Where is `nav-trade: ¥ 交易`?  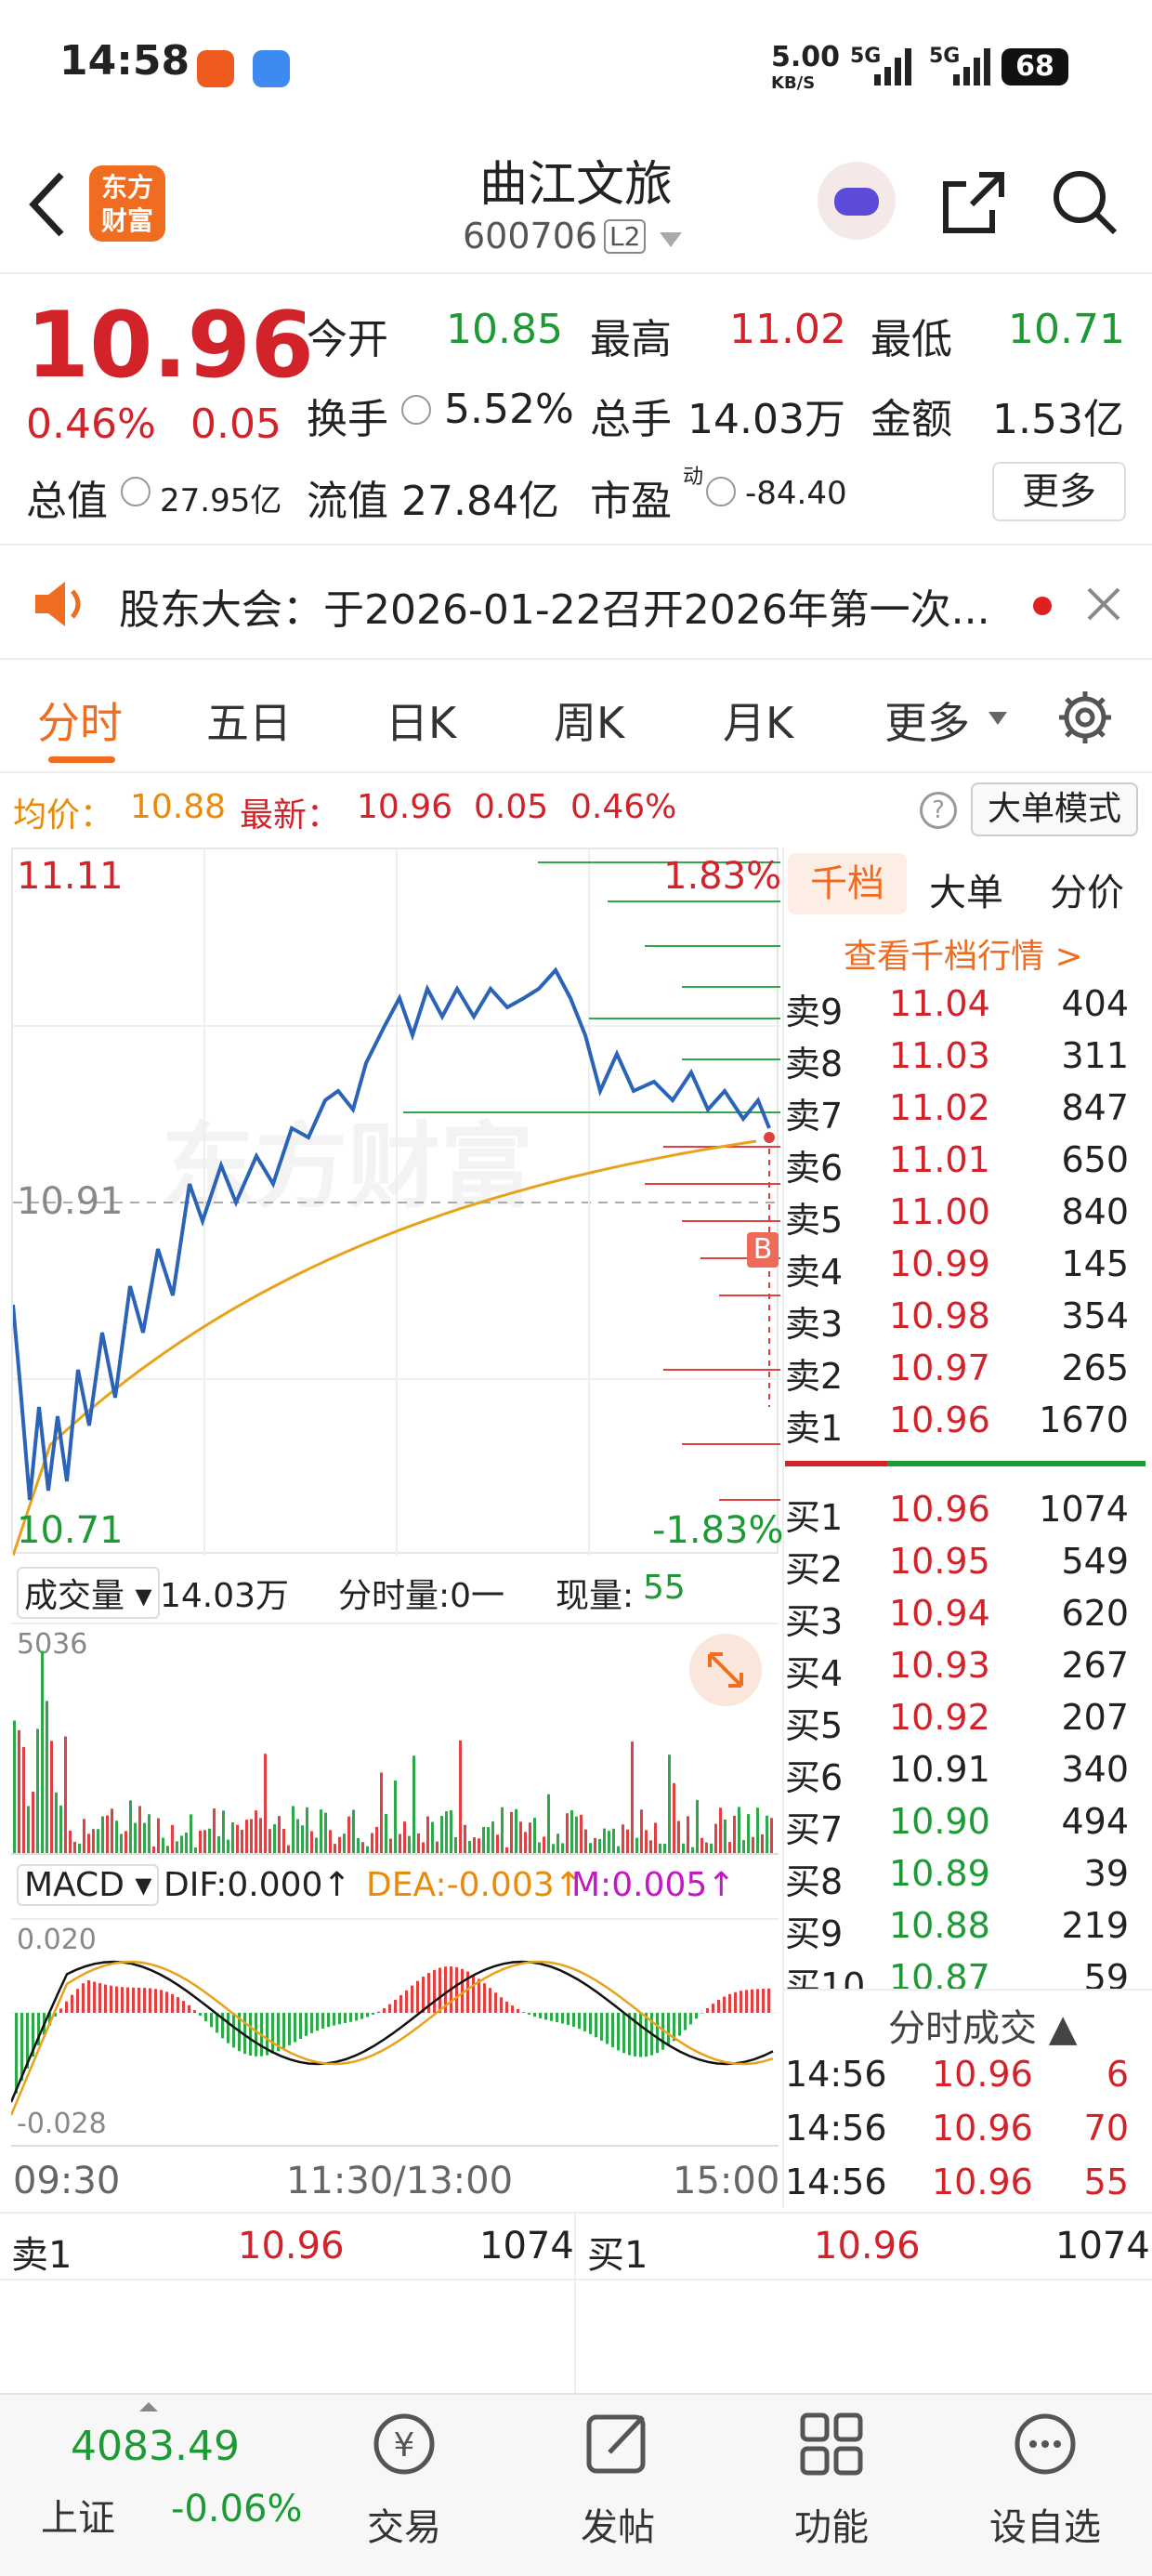 nav-trade: ¥ 交易 is located at coordinates (404, 2485).